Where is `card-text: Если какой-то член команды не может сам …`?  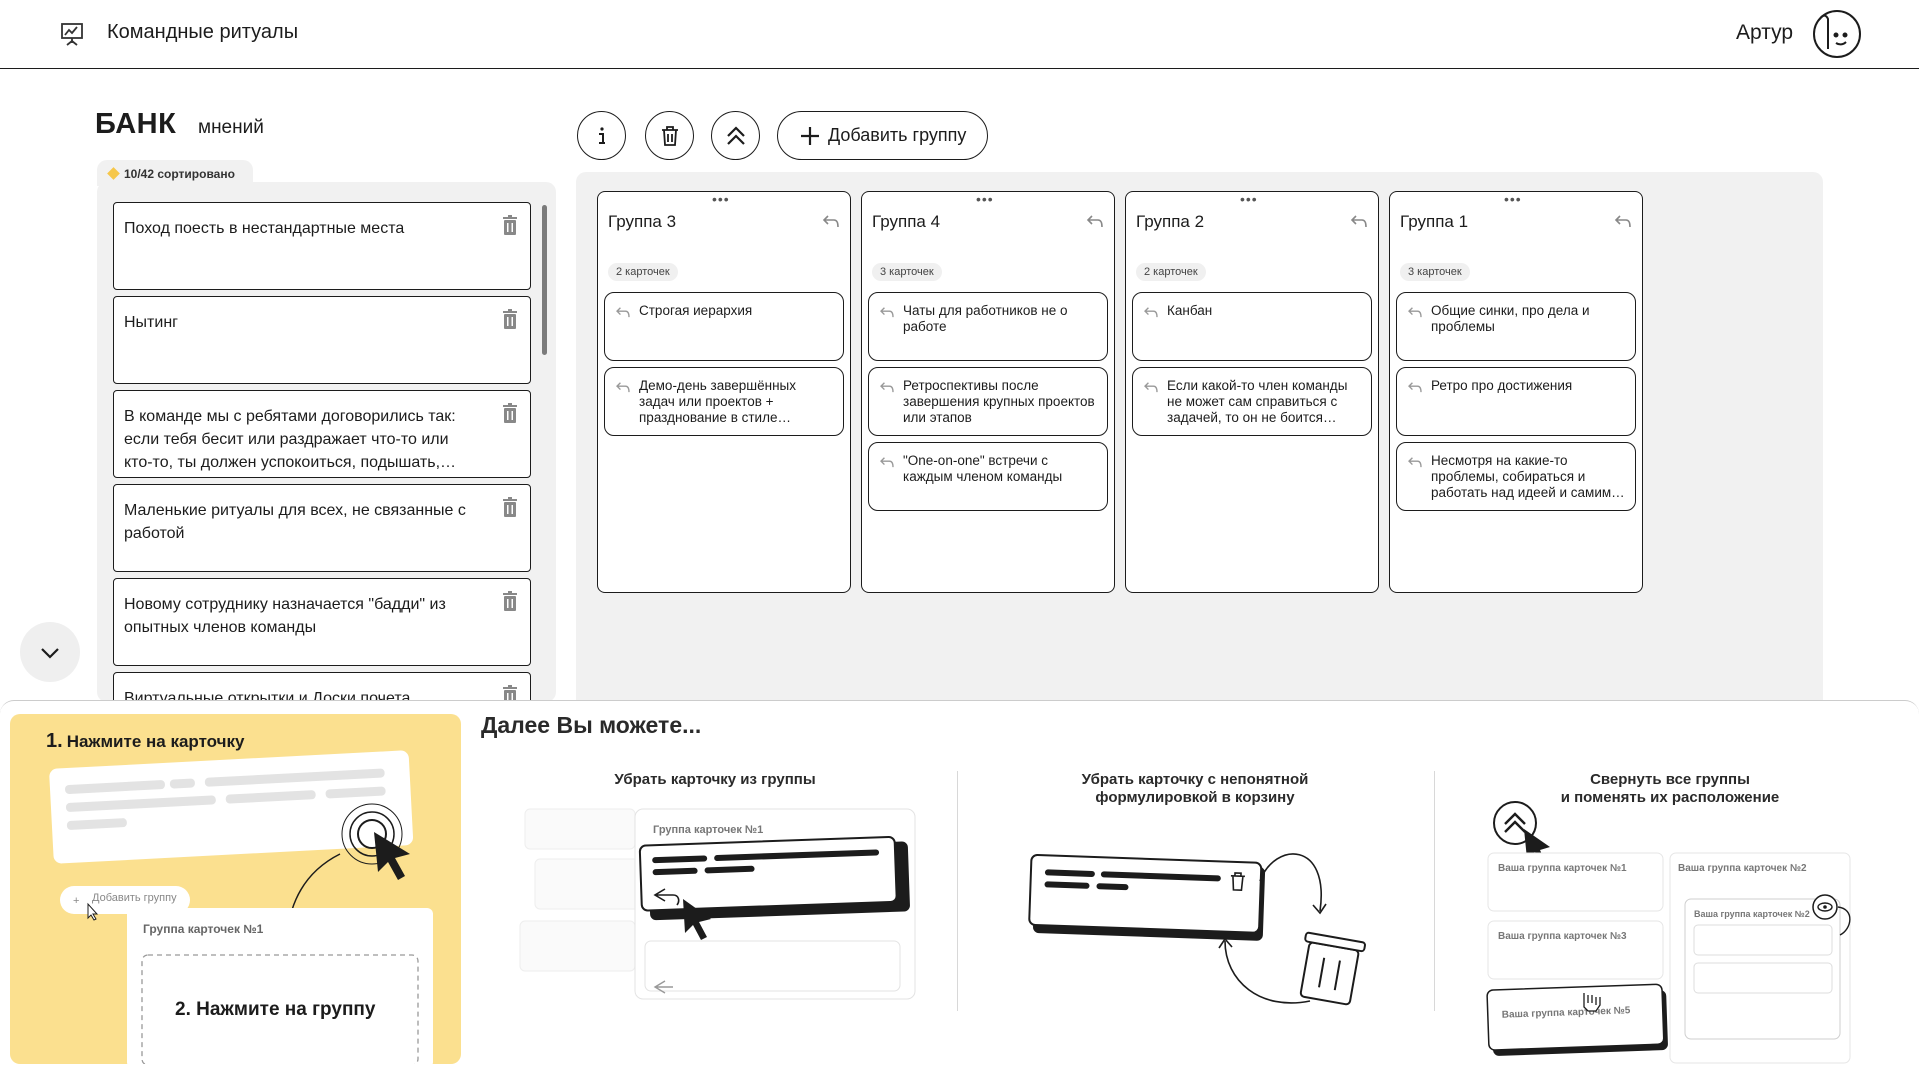
card-text: Если какой-то член команды не может сам … is located at coordinates (1257, 401).